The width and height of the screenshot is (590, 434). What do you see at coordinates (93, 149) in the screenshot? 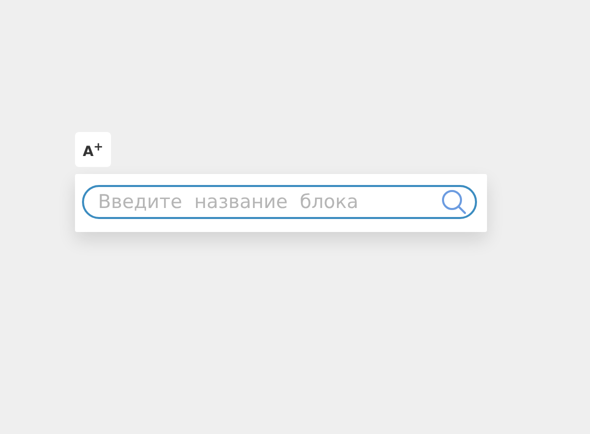
I see `add-text-button: A$^{+}$` at bounding box center [93, 149].